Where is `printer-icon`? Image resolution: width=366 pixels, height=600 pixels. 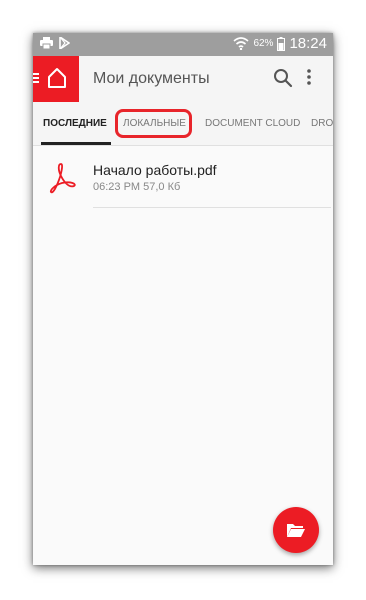
printer-icon is located at coordinates (46, 43).